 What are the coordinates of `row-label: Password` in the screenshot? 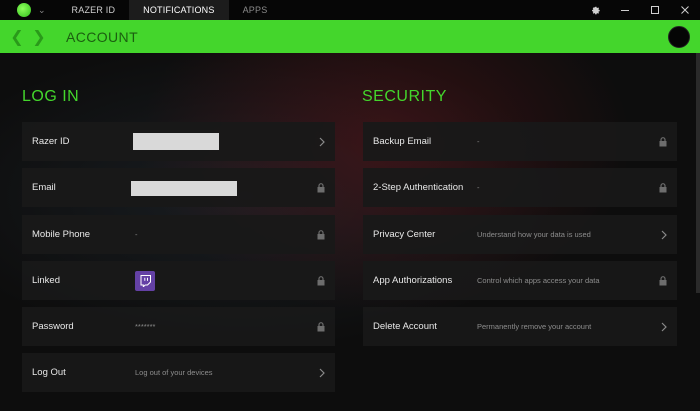 It's located at (53, 326).